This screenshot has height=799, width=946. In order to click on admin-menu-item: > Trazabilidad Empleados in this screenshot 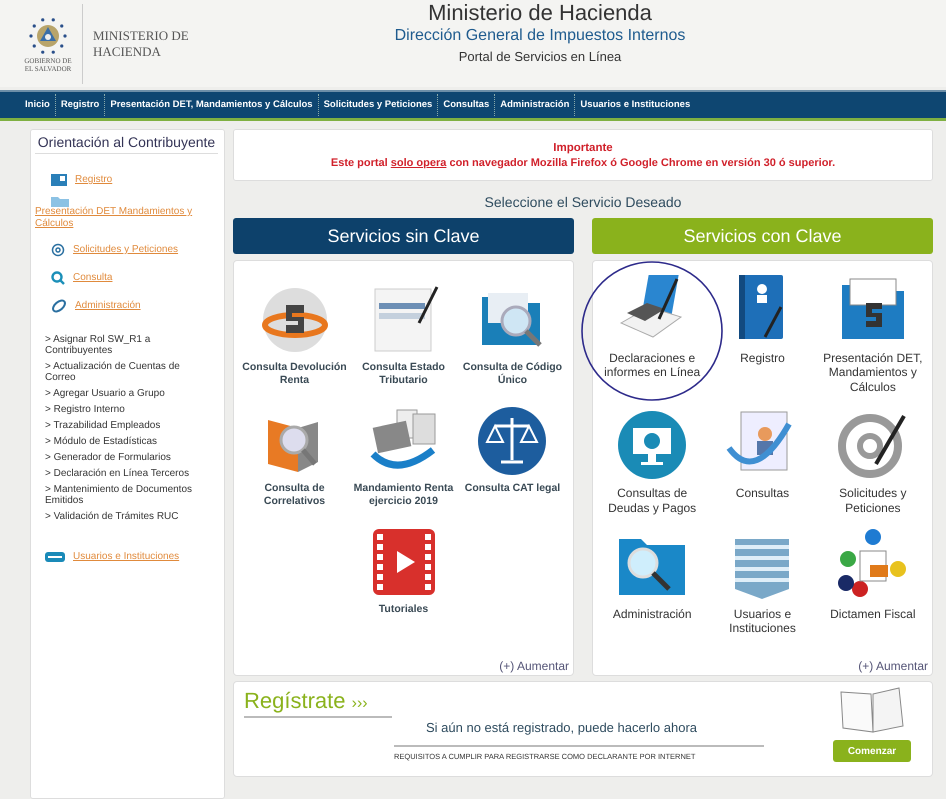, I will do `click(120, 425)`.